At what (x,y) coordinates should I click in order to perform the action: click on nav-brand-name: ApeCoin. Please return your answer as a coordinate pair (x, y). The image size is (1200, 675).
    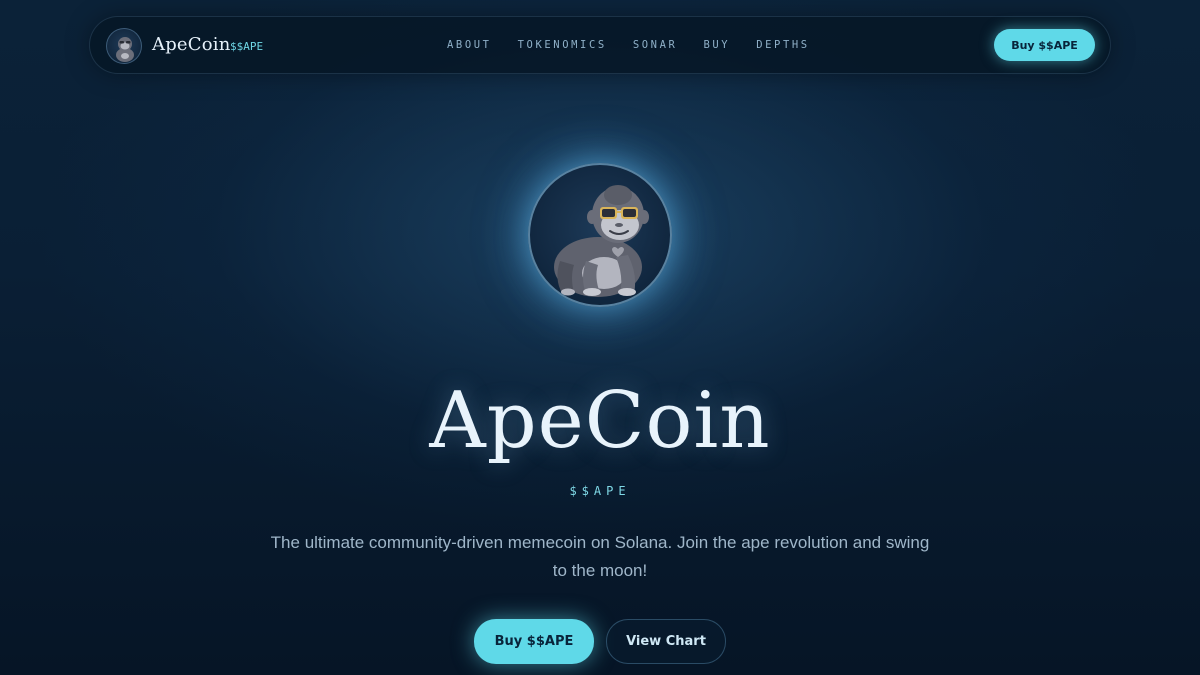
    Looking at the image, I should click on (191, 44).